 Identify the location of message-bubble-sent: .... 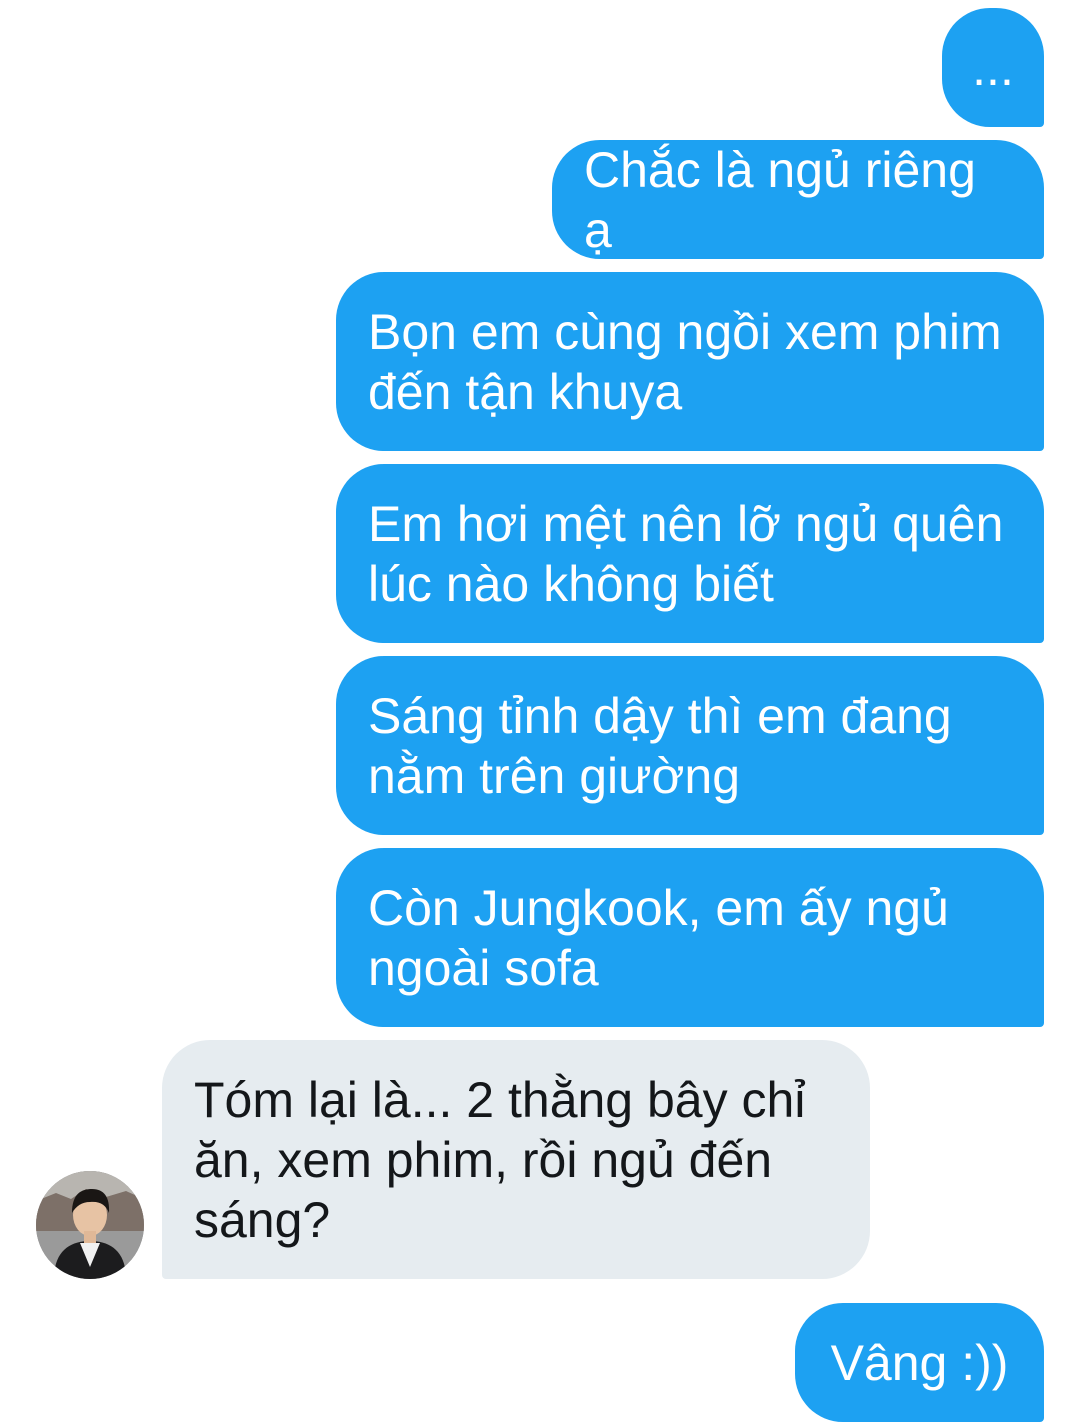
(993, 67).